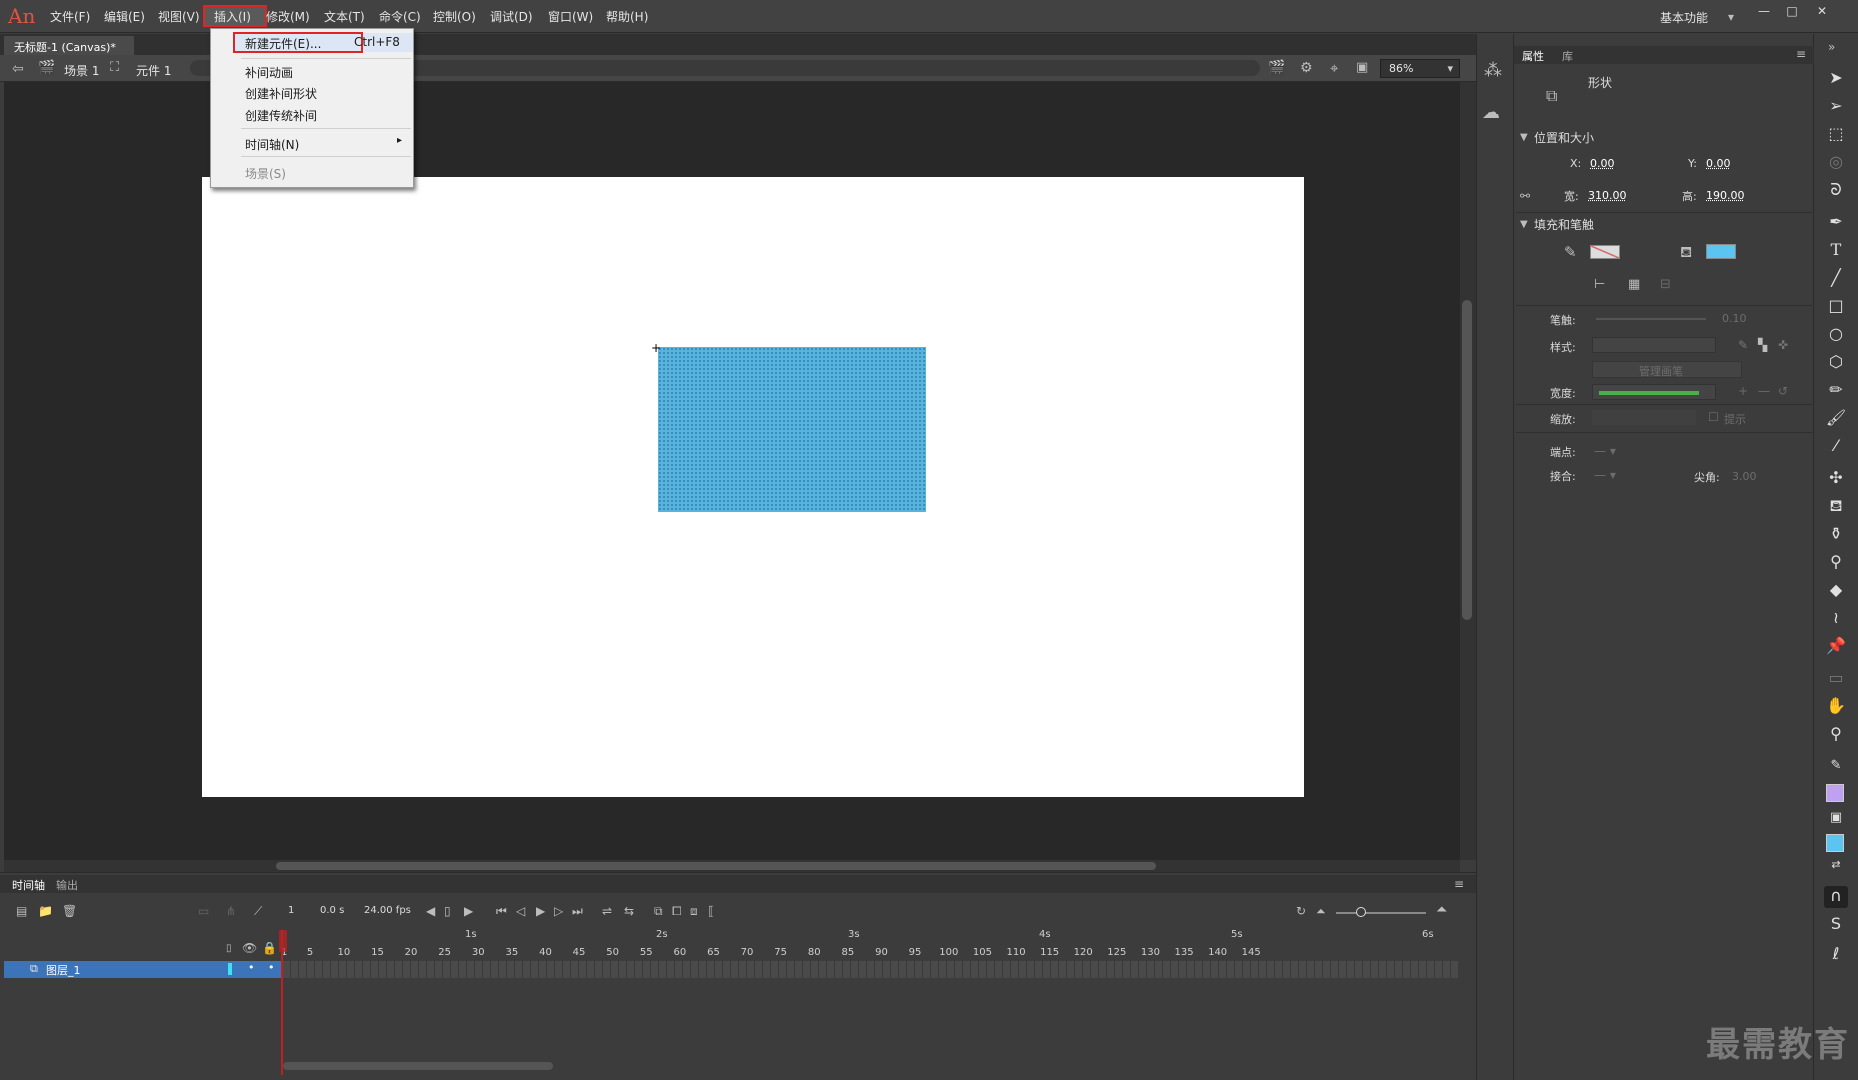  I want to click on onion-skin-icon: ⧉, so click(658, 911).